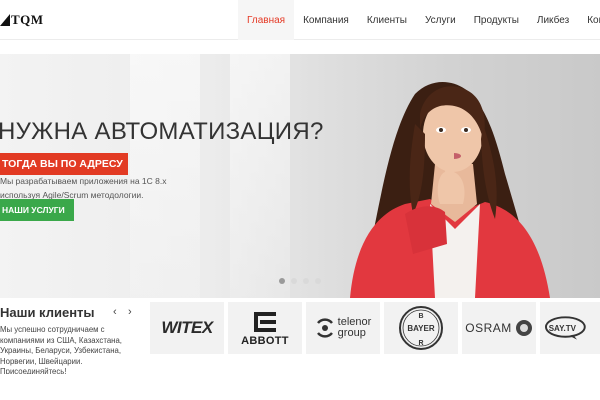  What do you see at coordinates (387, 20) in the screenshot?
I see `nav-item-clients: Клиенты` at bounding box center [387, 20].